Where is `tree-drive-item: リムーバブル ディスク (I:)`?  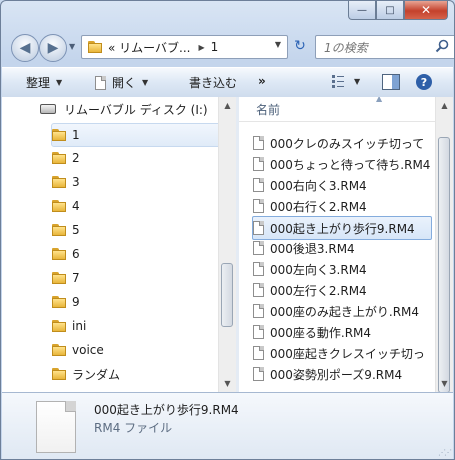
tree-drive-item: リムーバブル ディスク (I:) is located at coordinates (112, 109).